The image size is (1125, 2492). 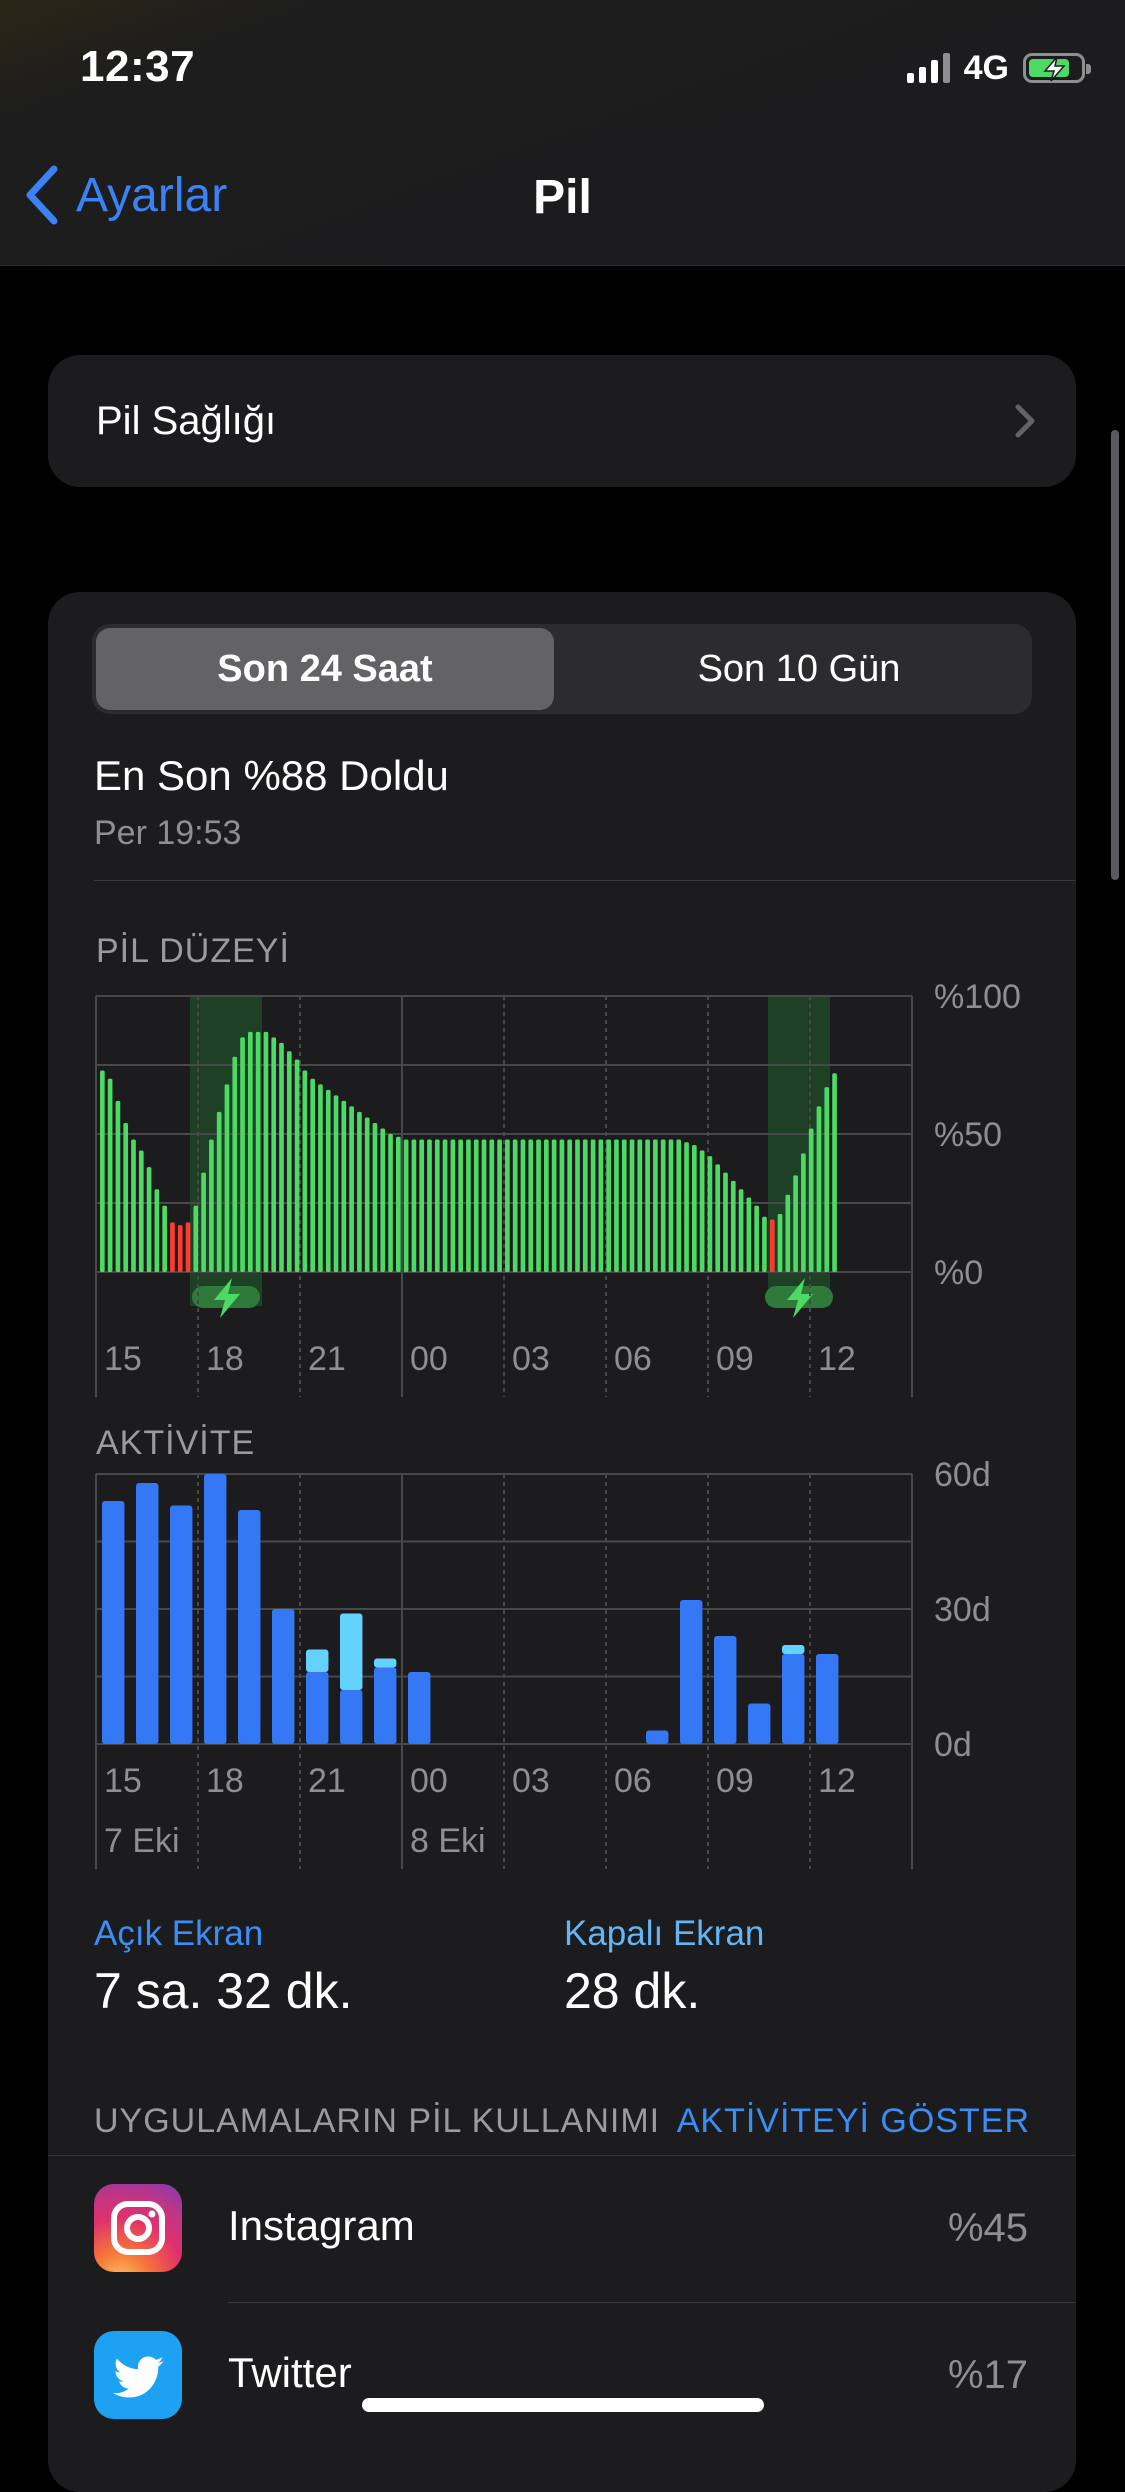 I want to click on show-activity-button: AKTİVİTEYİ GÖSTER, so click(x=853, y=2121).